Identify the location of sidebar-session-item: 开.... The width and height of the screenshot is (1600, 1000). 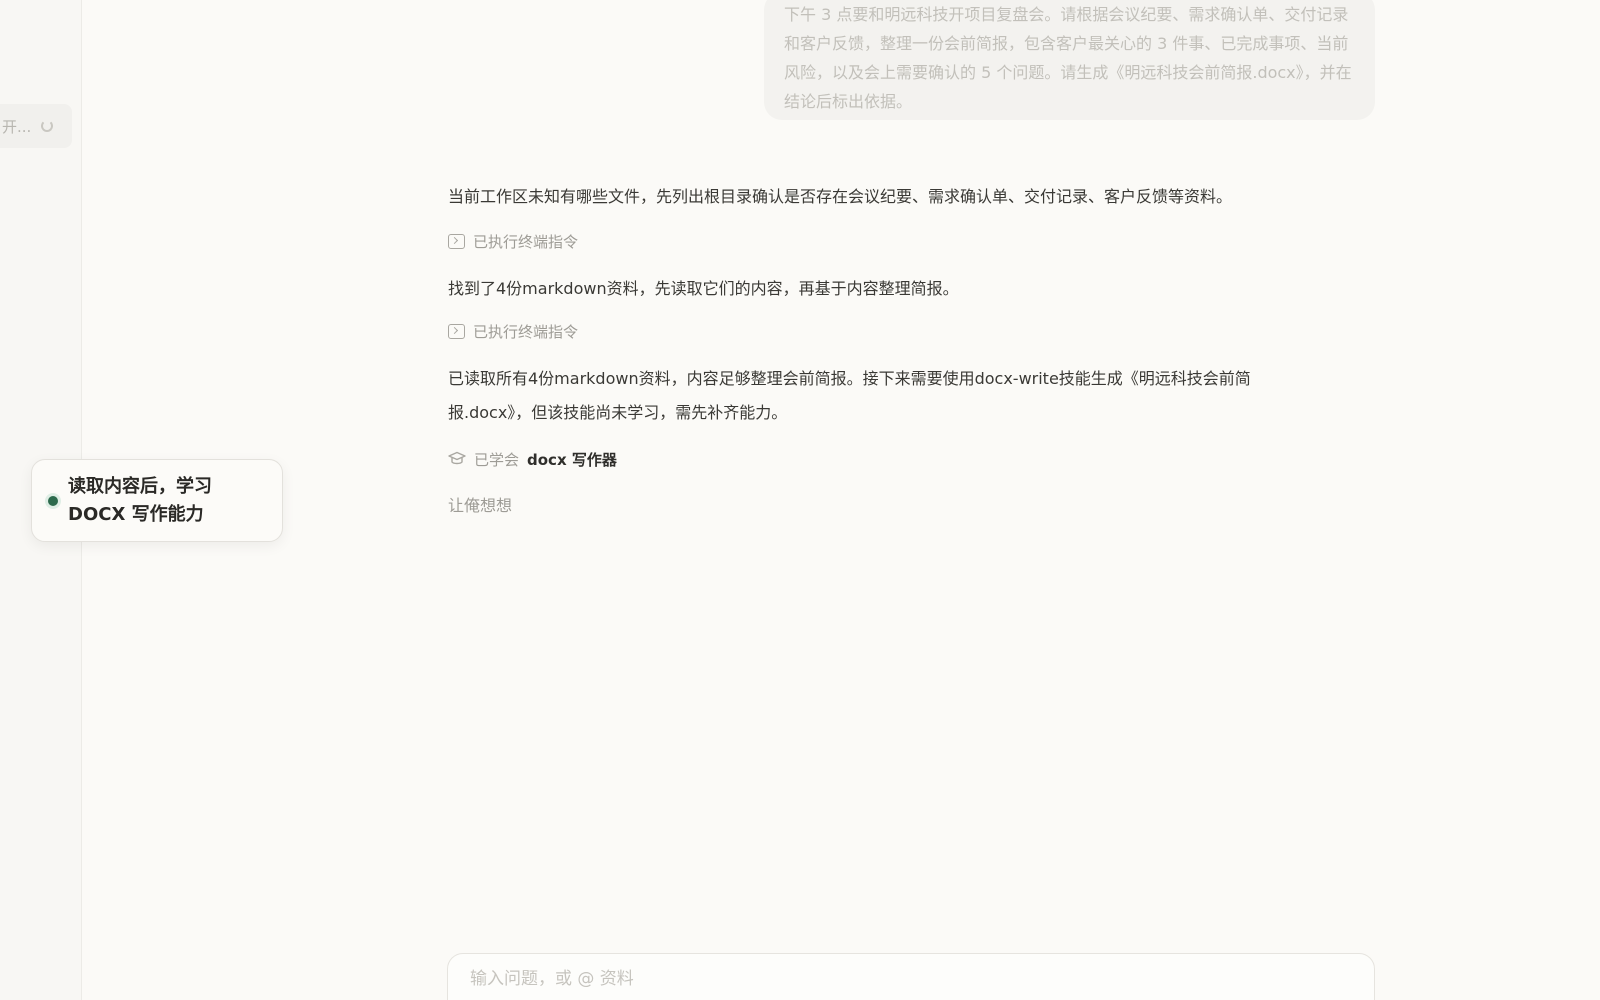
(36, 126).